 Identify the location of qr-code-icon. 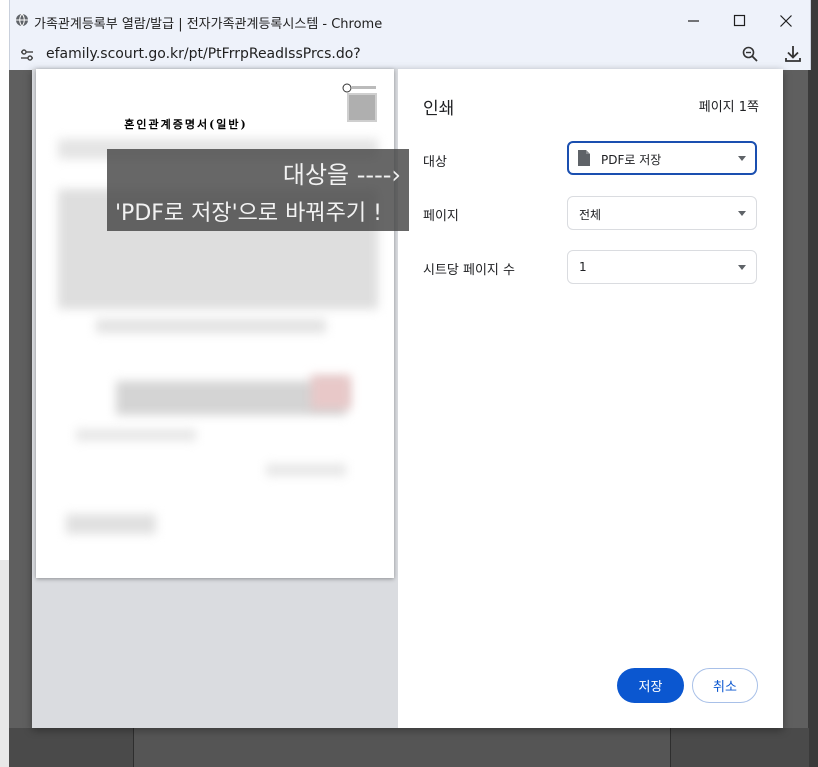
(359, 102).